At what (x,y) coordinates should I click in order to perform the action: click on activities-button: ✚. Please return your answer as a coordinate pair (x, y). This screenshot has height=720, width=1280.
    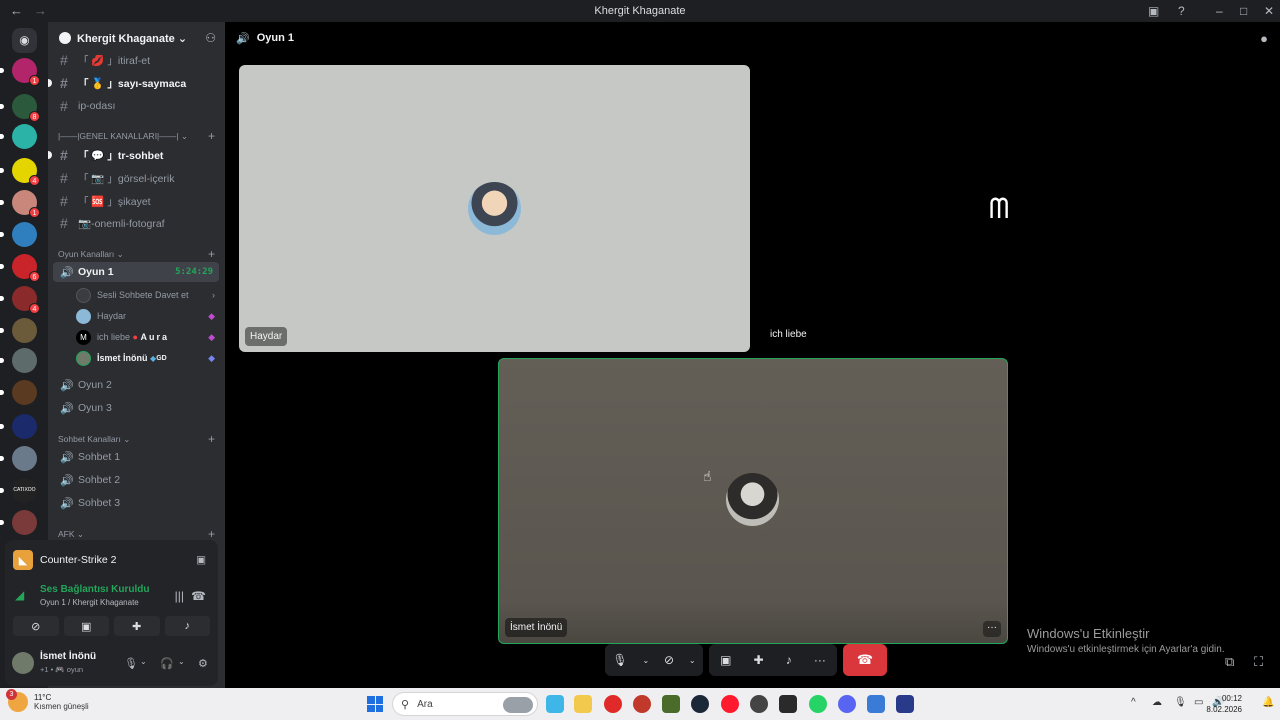
    Looking at the image, I should click on (137, 626).